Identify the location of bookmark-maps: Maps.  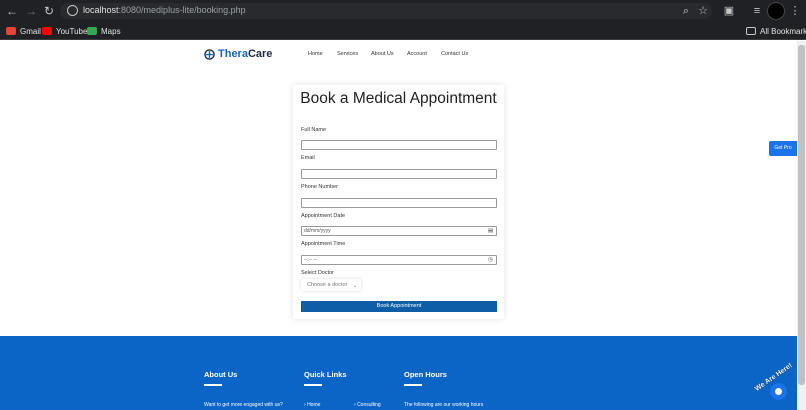
(104, 31).